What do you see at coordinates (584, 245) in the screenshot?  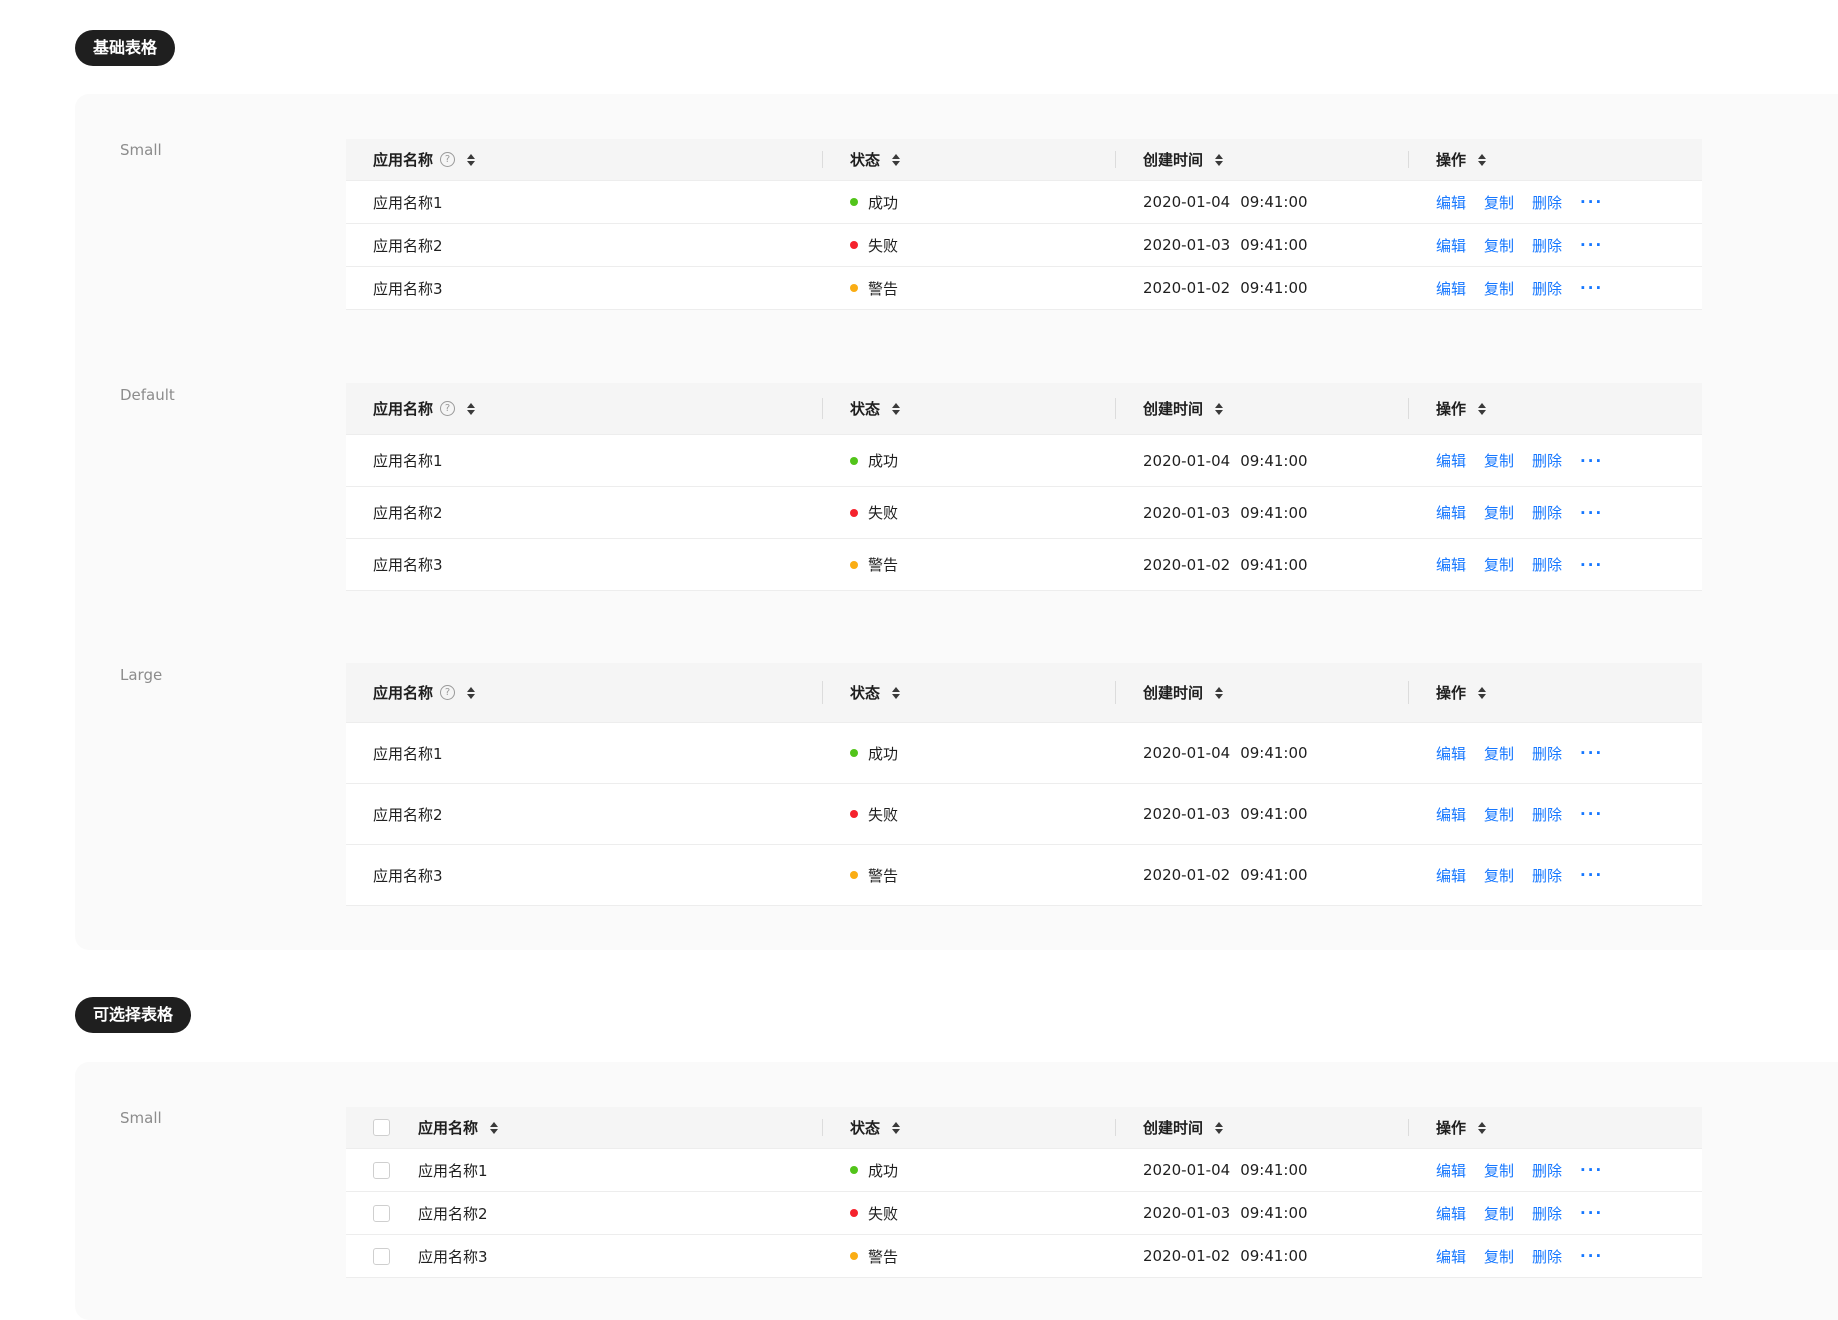 I see `cell-name: 应用名称2` at bounding box center [584, 245].